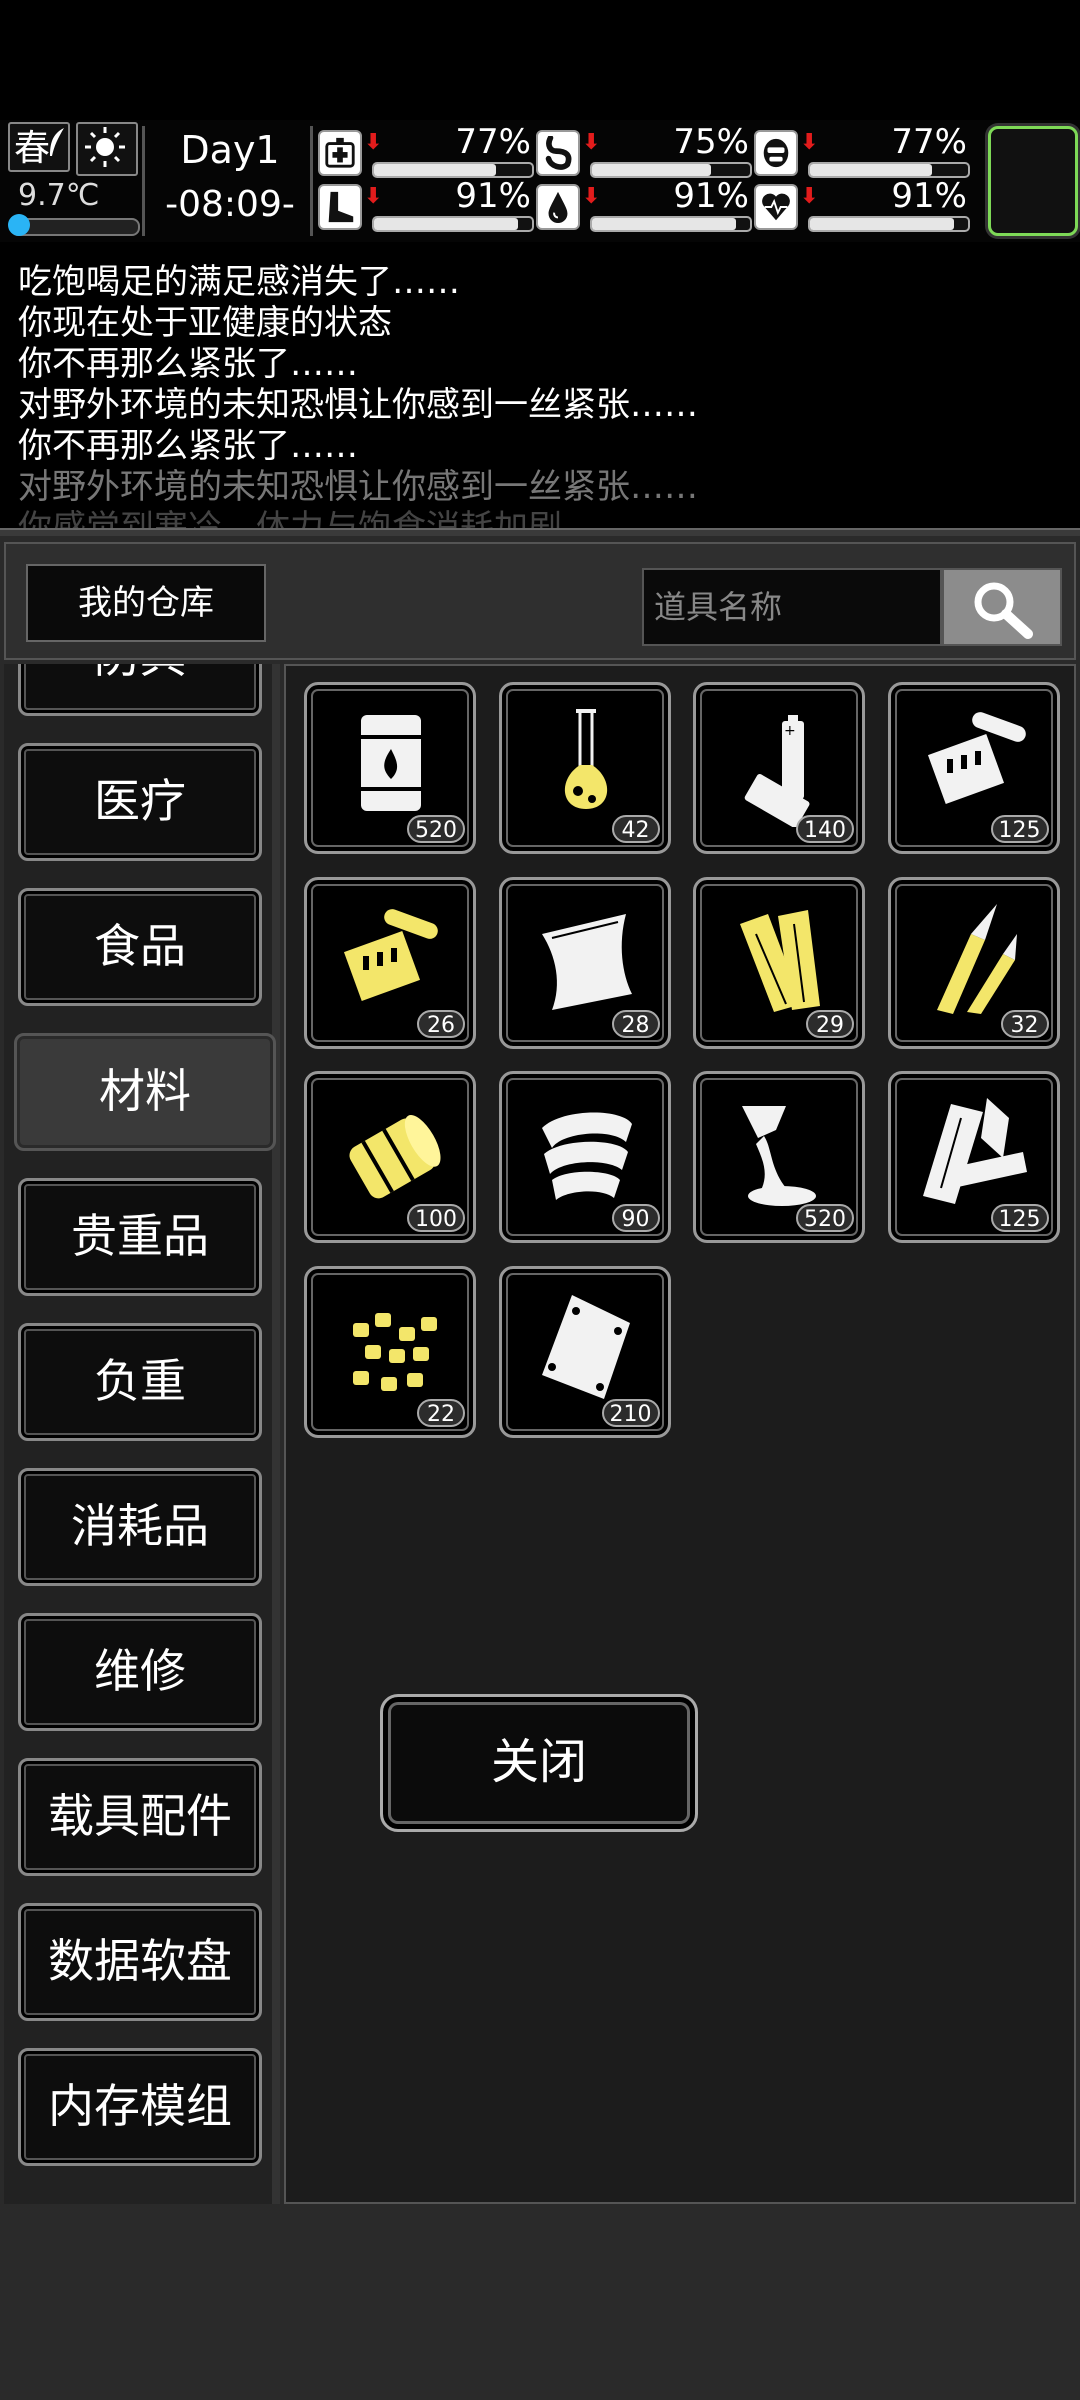 This screenshot has width=1080, height=2400. I want to click on mask-icon, so click(776, 153).